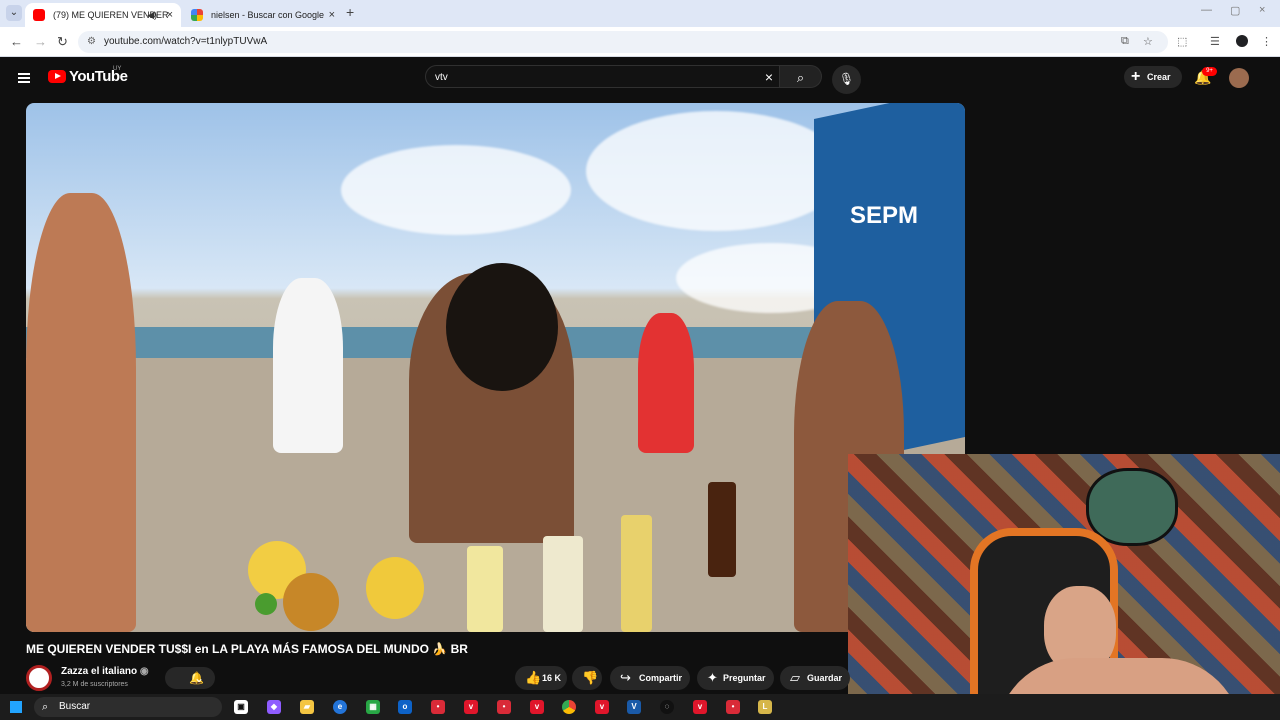 The width and height of the screenshot is (1280, 720). I want to click on like-button: 👍 16 K, so click(541, 678).